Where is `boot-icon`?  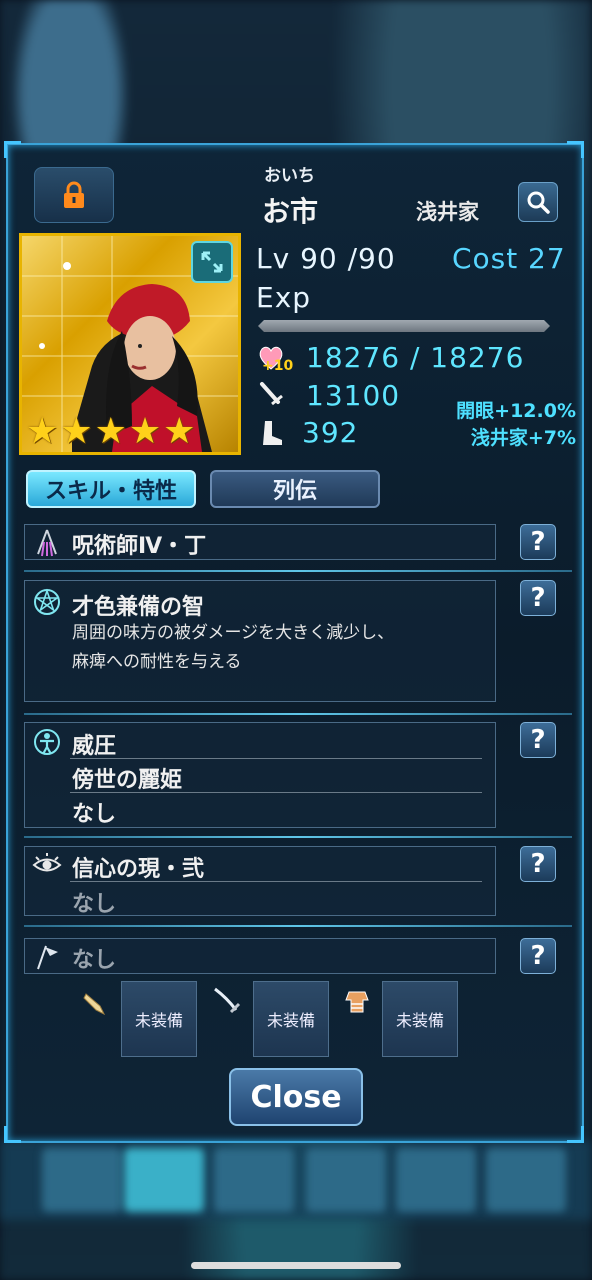 boot-icon is located at coordinates (272, 433).